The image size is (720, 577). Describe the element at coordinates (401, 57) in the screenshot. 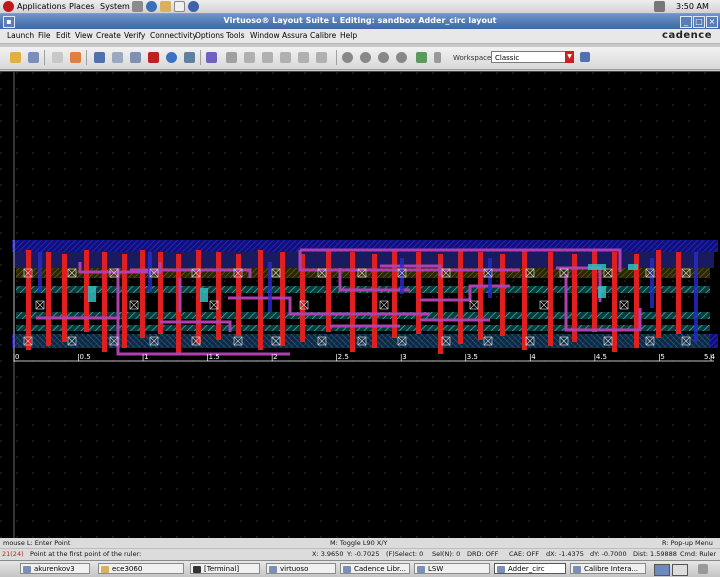

I see `zoom-area-icon` at that location.